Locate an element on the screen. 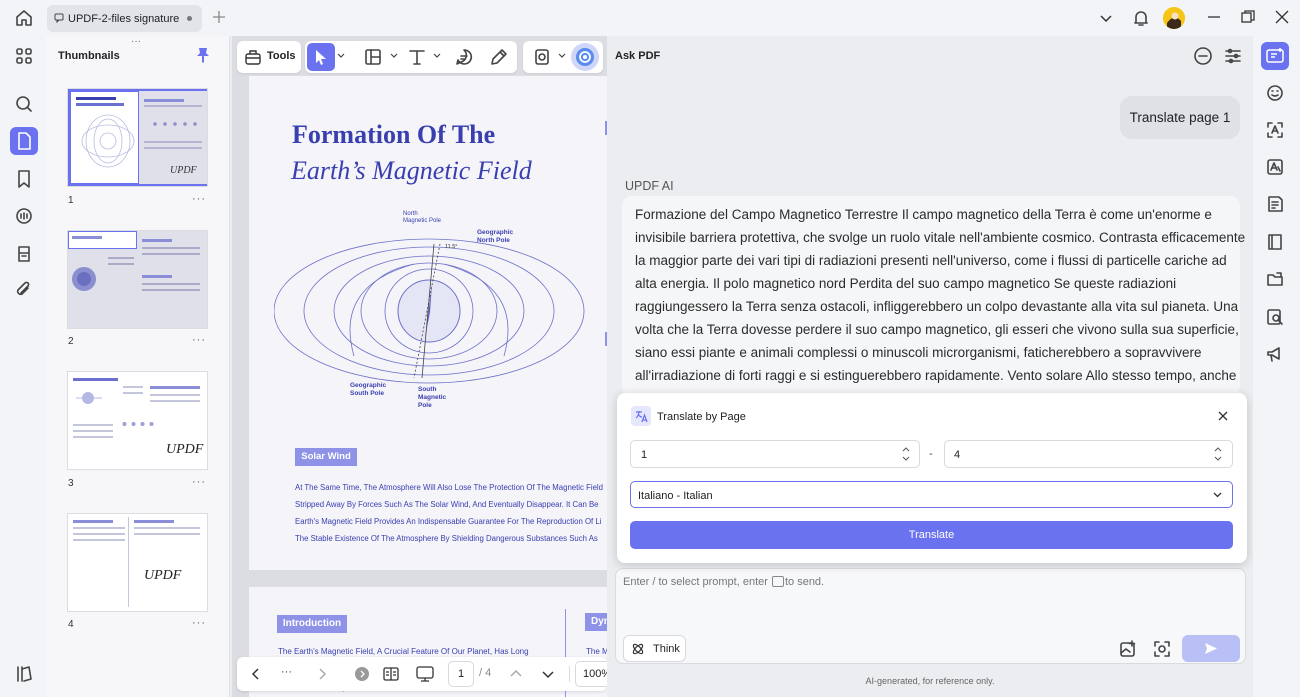  avatar is located at coordinates (1174, 18).